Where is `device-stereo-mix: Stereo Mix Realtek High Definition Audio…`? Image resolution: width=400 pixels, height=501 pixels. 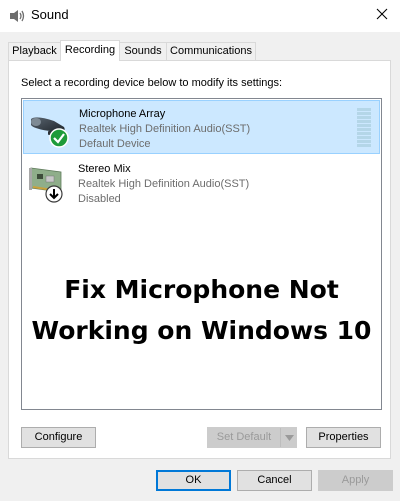 device-stereo-mix: Stereo Mix Realtek High Definition Audio… is located at coordinates (201, 183).